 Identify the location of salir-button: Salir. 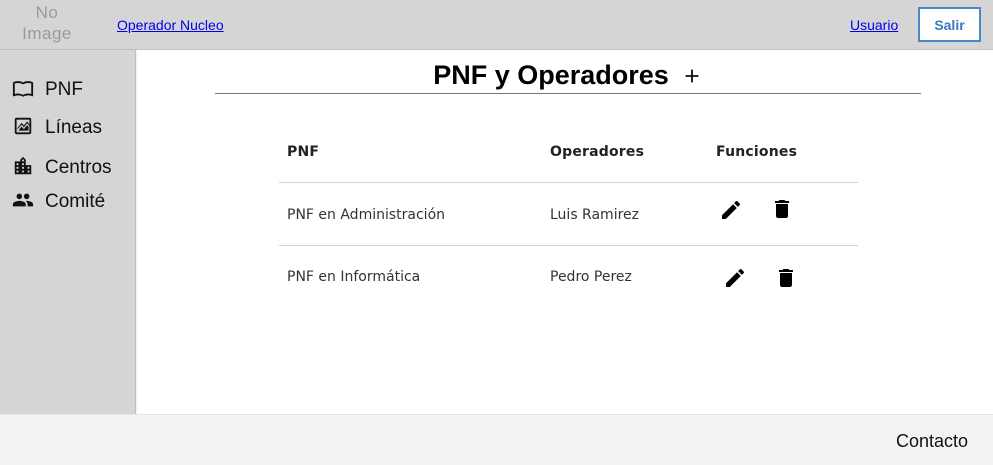
(949, 24).